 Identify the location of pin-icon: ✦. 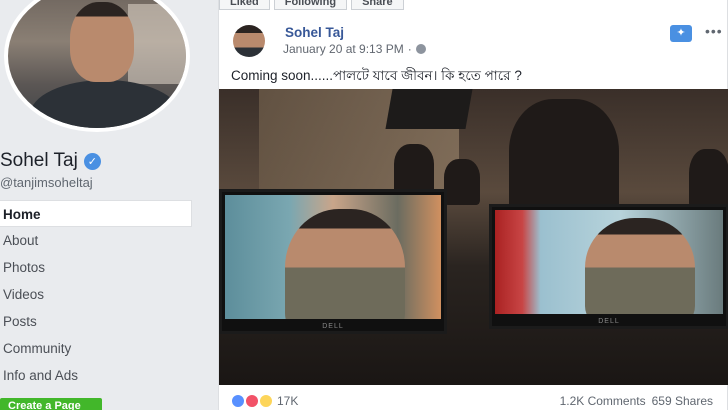
(681, 33).